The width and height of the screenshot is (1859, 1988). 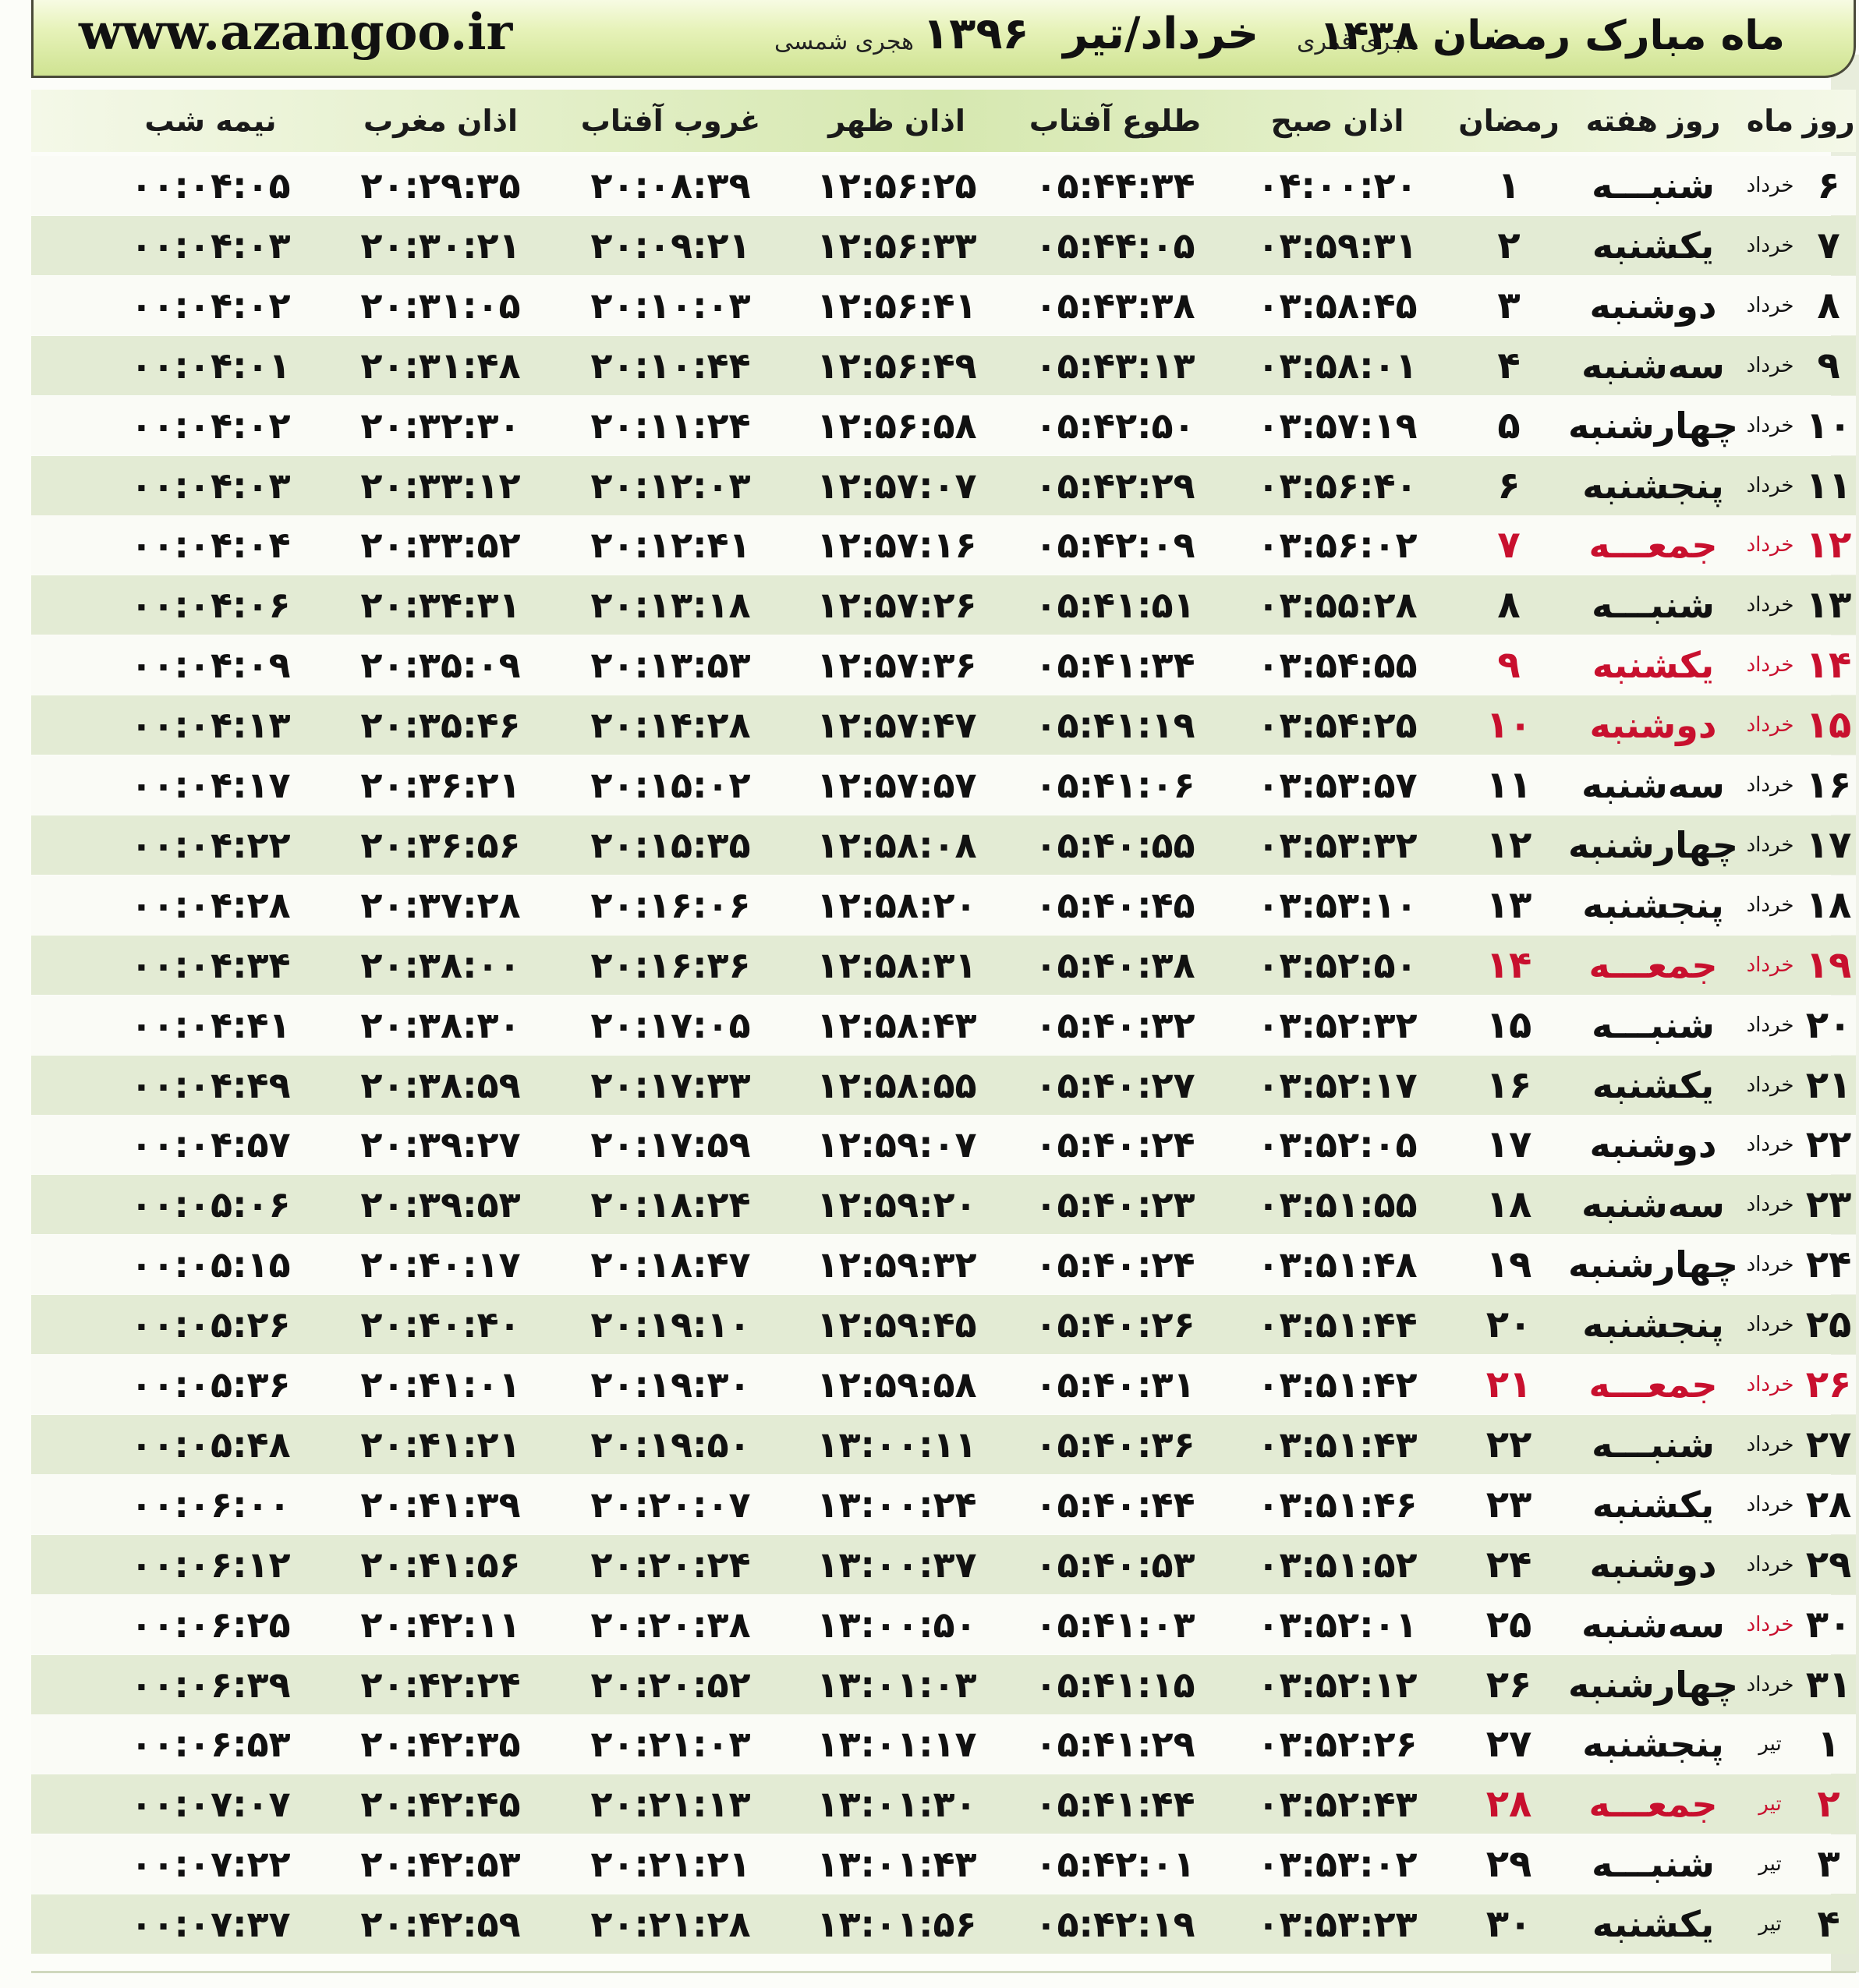 I want to click on cell-fajr: ۰۳:۵۵:۲۸, so click(x=1337, y=605).